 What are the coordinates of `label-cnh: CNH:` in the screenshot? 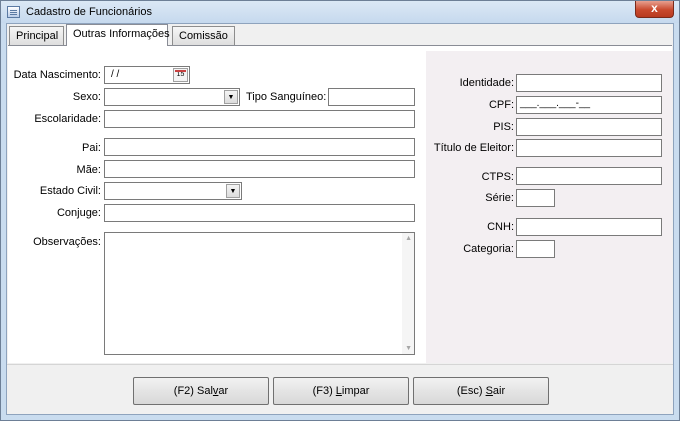 It's located at (500, 227).